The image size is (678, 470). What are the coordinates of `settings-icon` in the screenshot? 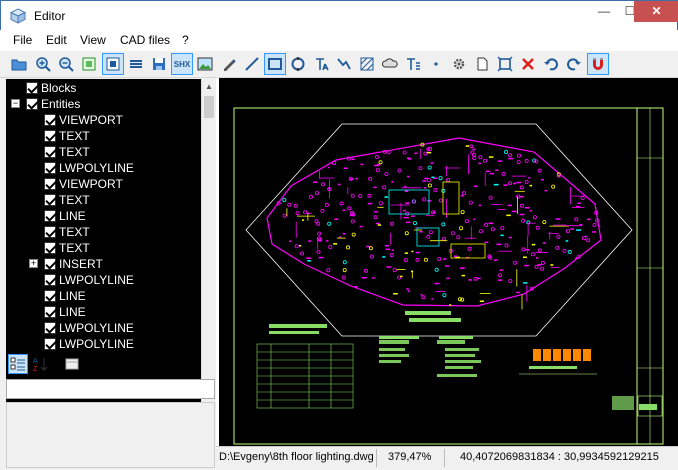 It's located at (459, 64).